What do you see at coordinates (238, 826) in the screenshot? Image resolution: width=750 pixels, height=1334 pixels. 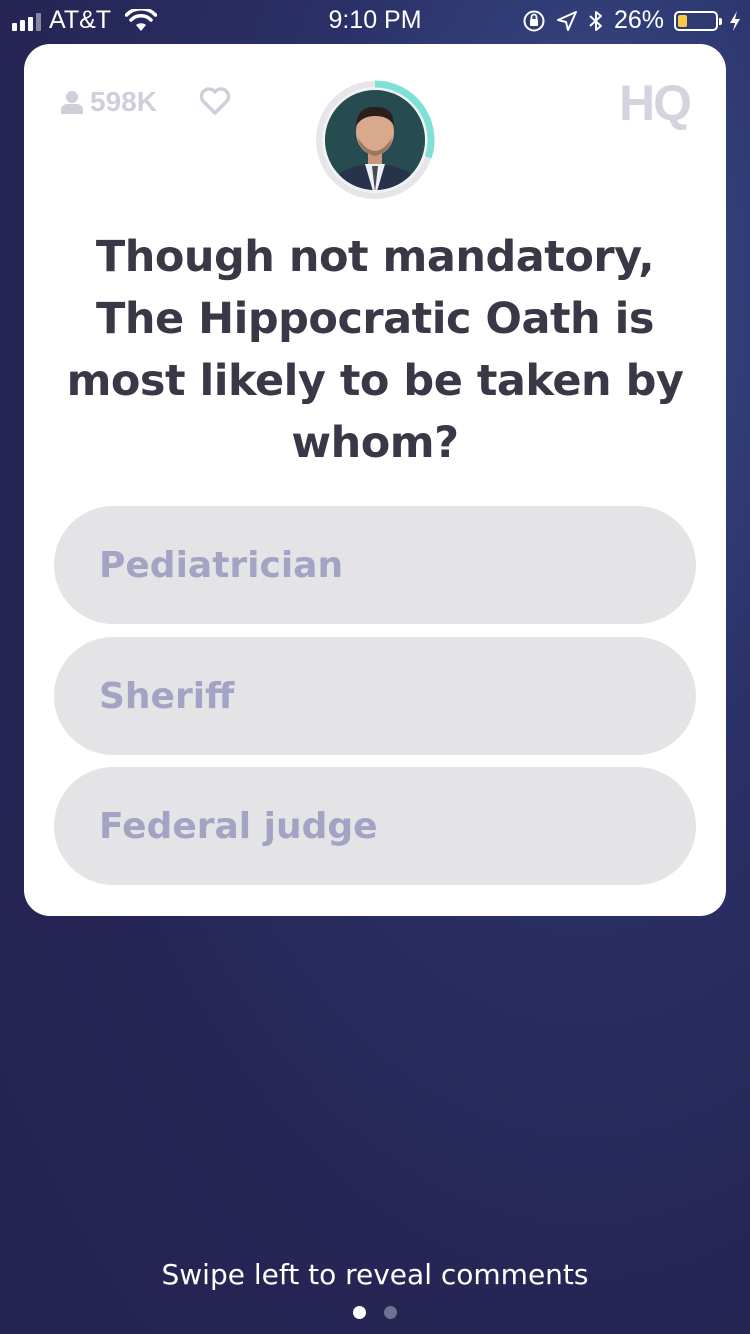 I see `answer-option-label: Federal judge` at bounding box center [238, 826].